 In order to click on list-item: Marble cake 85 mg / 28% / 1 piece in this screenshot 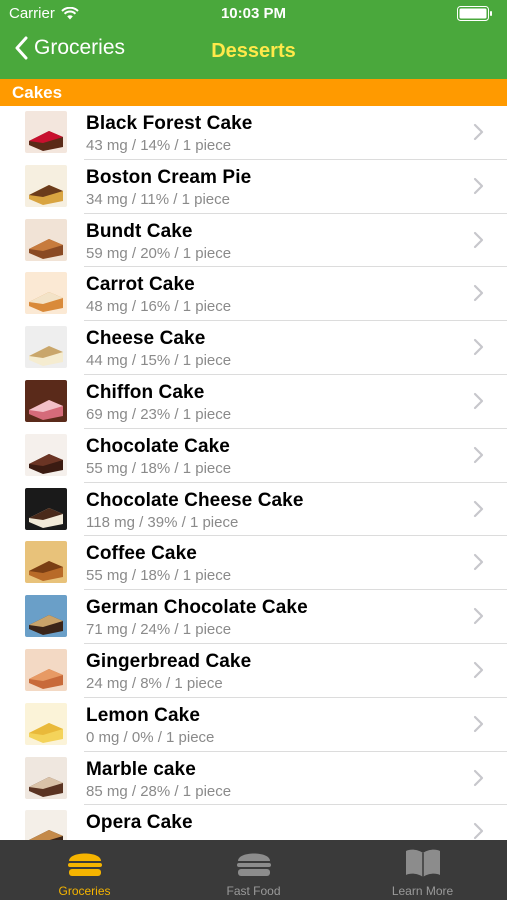, I will do `click(253, 779)`.